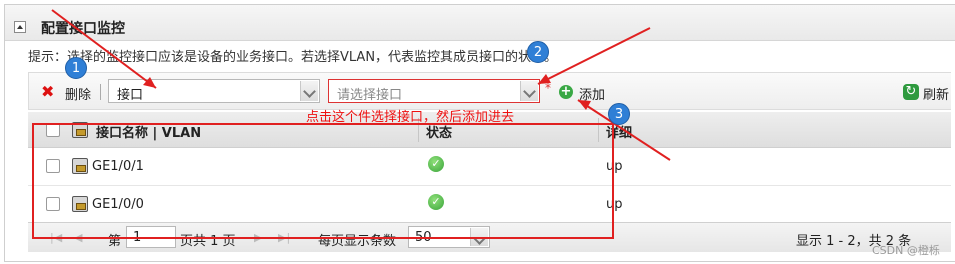  I want to click on page-prefix: 第, so click(115, 241).